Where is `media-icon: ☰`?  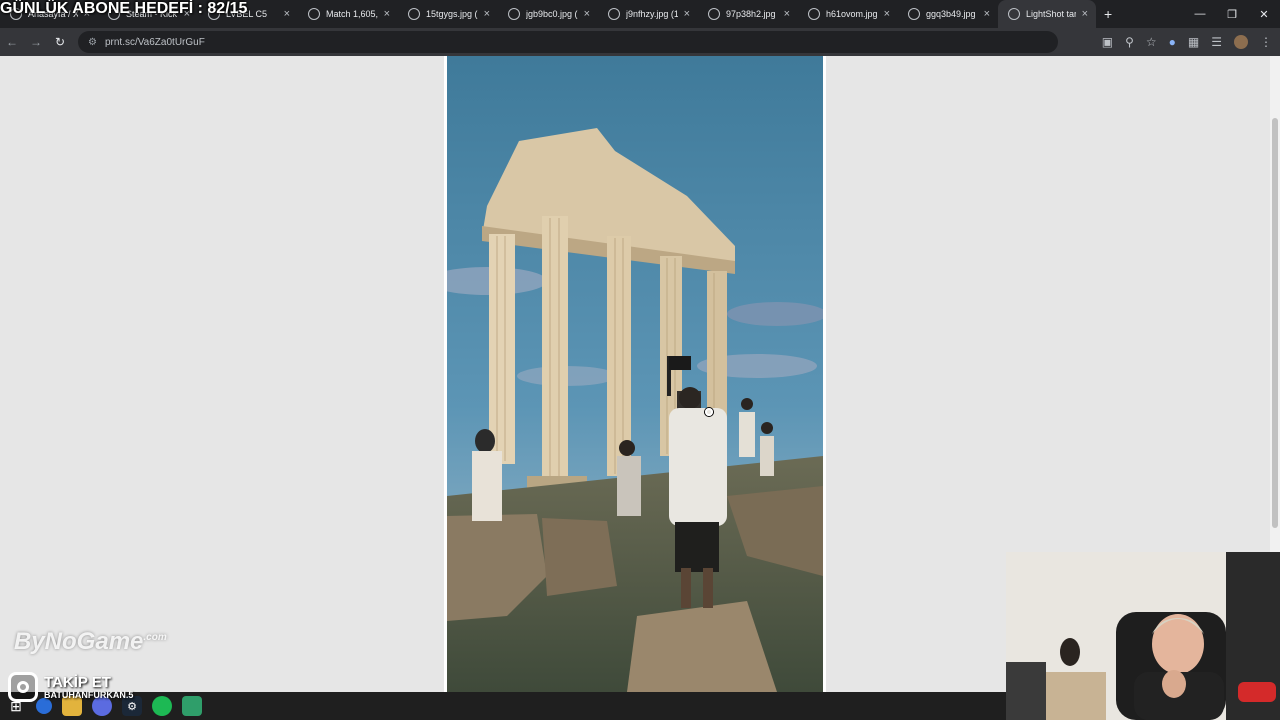
media-icon: ☰ is located at coordinates (1216, 42).